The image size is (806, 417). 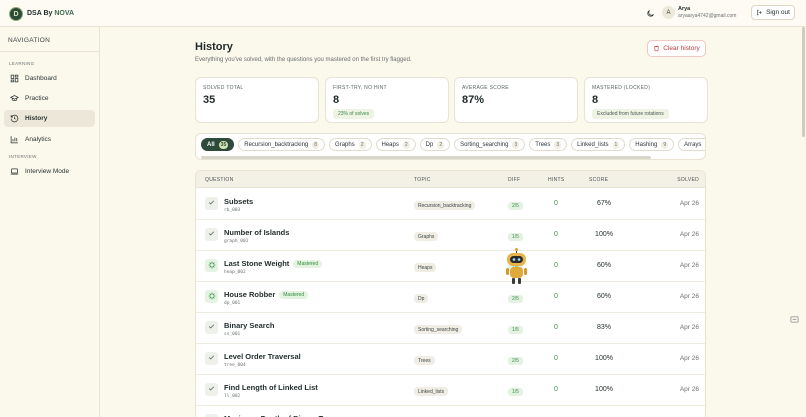 I want to click on question-title-cell: Find Length of Linked List, so click(x=271, y=387).